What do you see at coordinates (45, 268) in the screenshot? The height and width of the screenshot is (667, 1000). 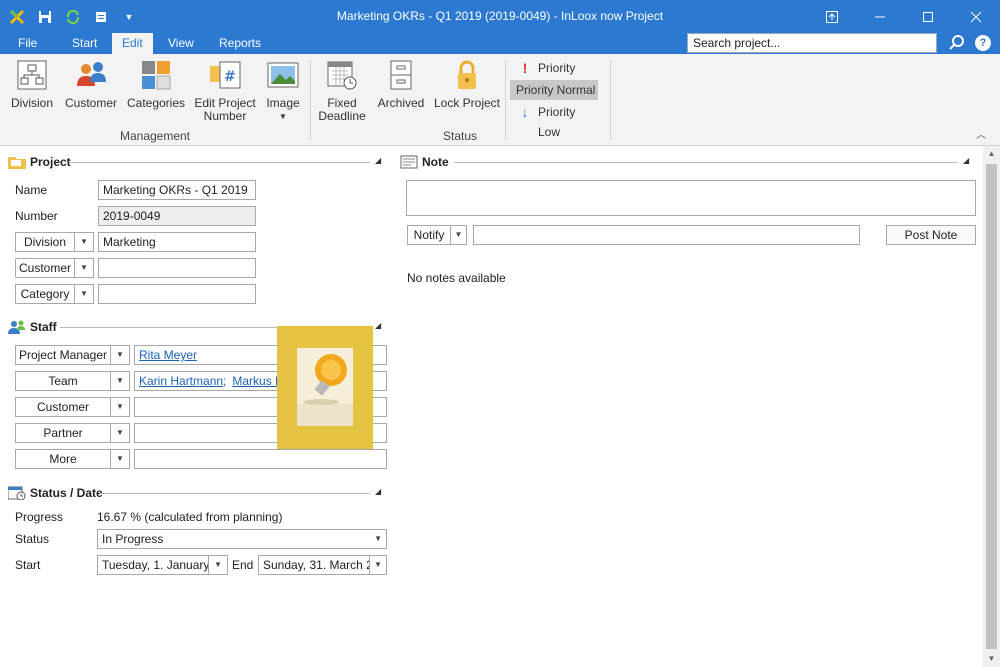 I see `customer-dropdown: Customer` at bounding box center [45, 268].